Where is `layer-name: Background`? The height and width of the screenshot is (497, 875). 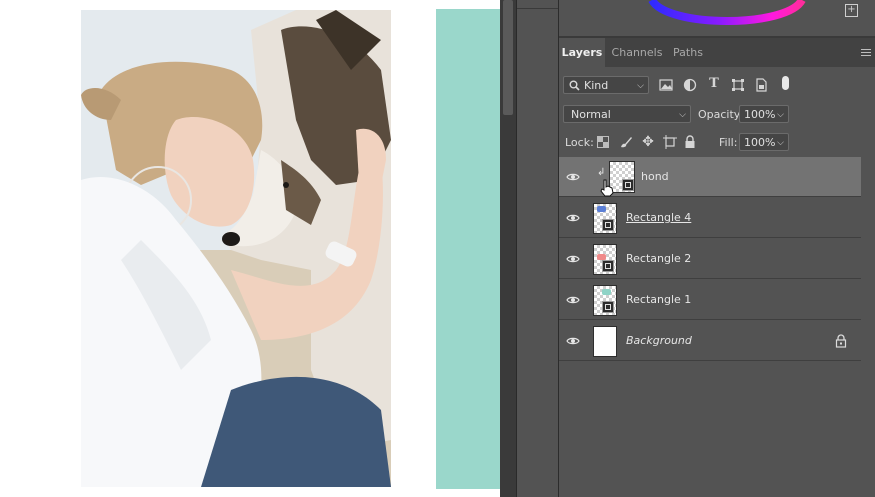 layer-name: Background is located at coordinates (659, 341).